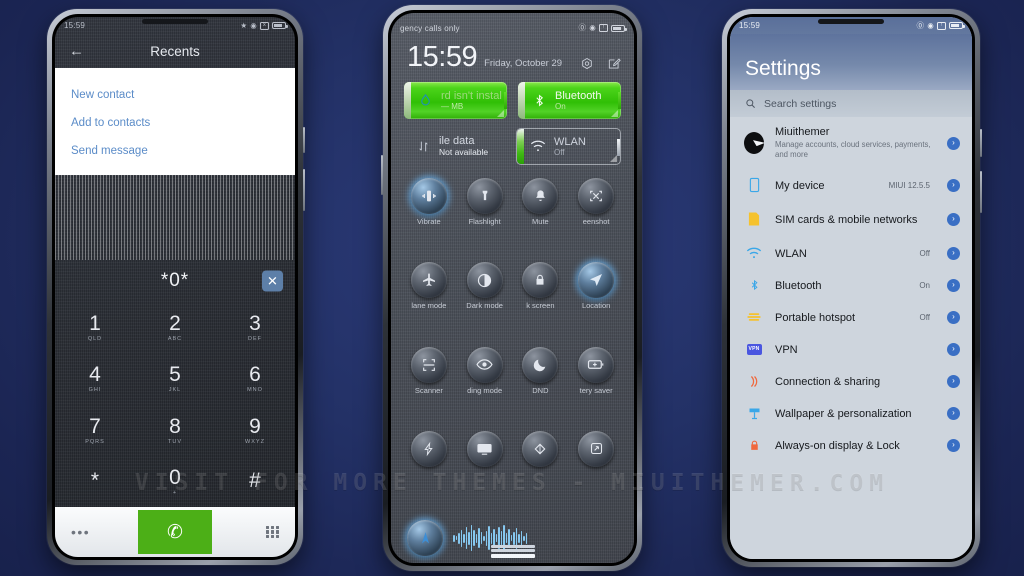 Image resolution: width=1024 pixels, height=576 pixels. What do you see at coordinates (851, 219) in the screenshot?
I see `settings-row-sim-cards: SIM cards & mobile networks ›` at bounding box center [851, 219].